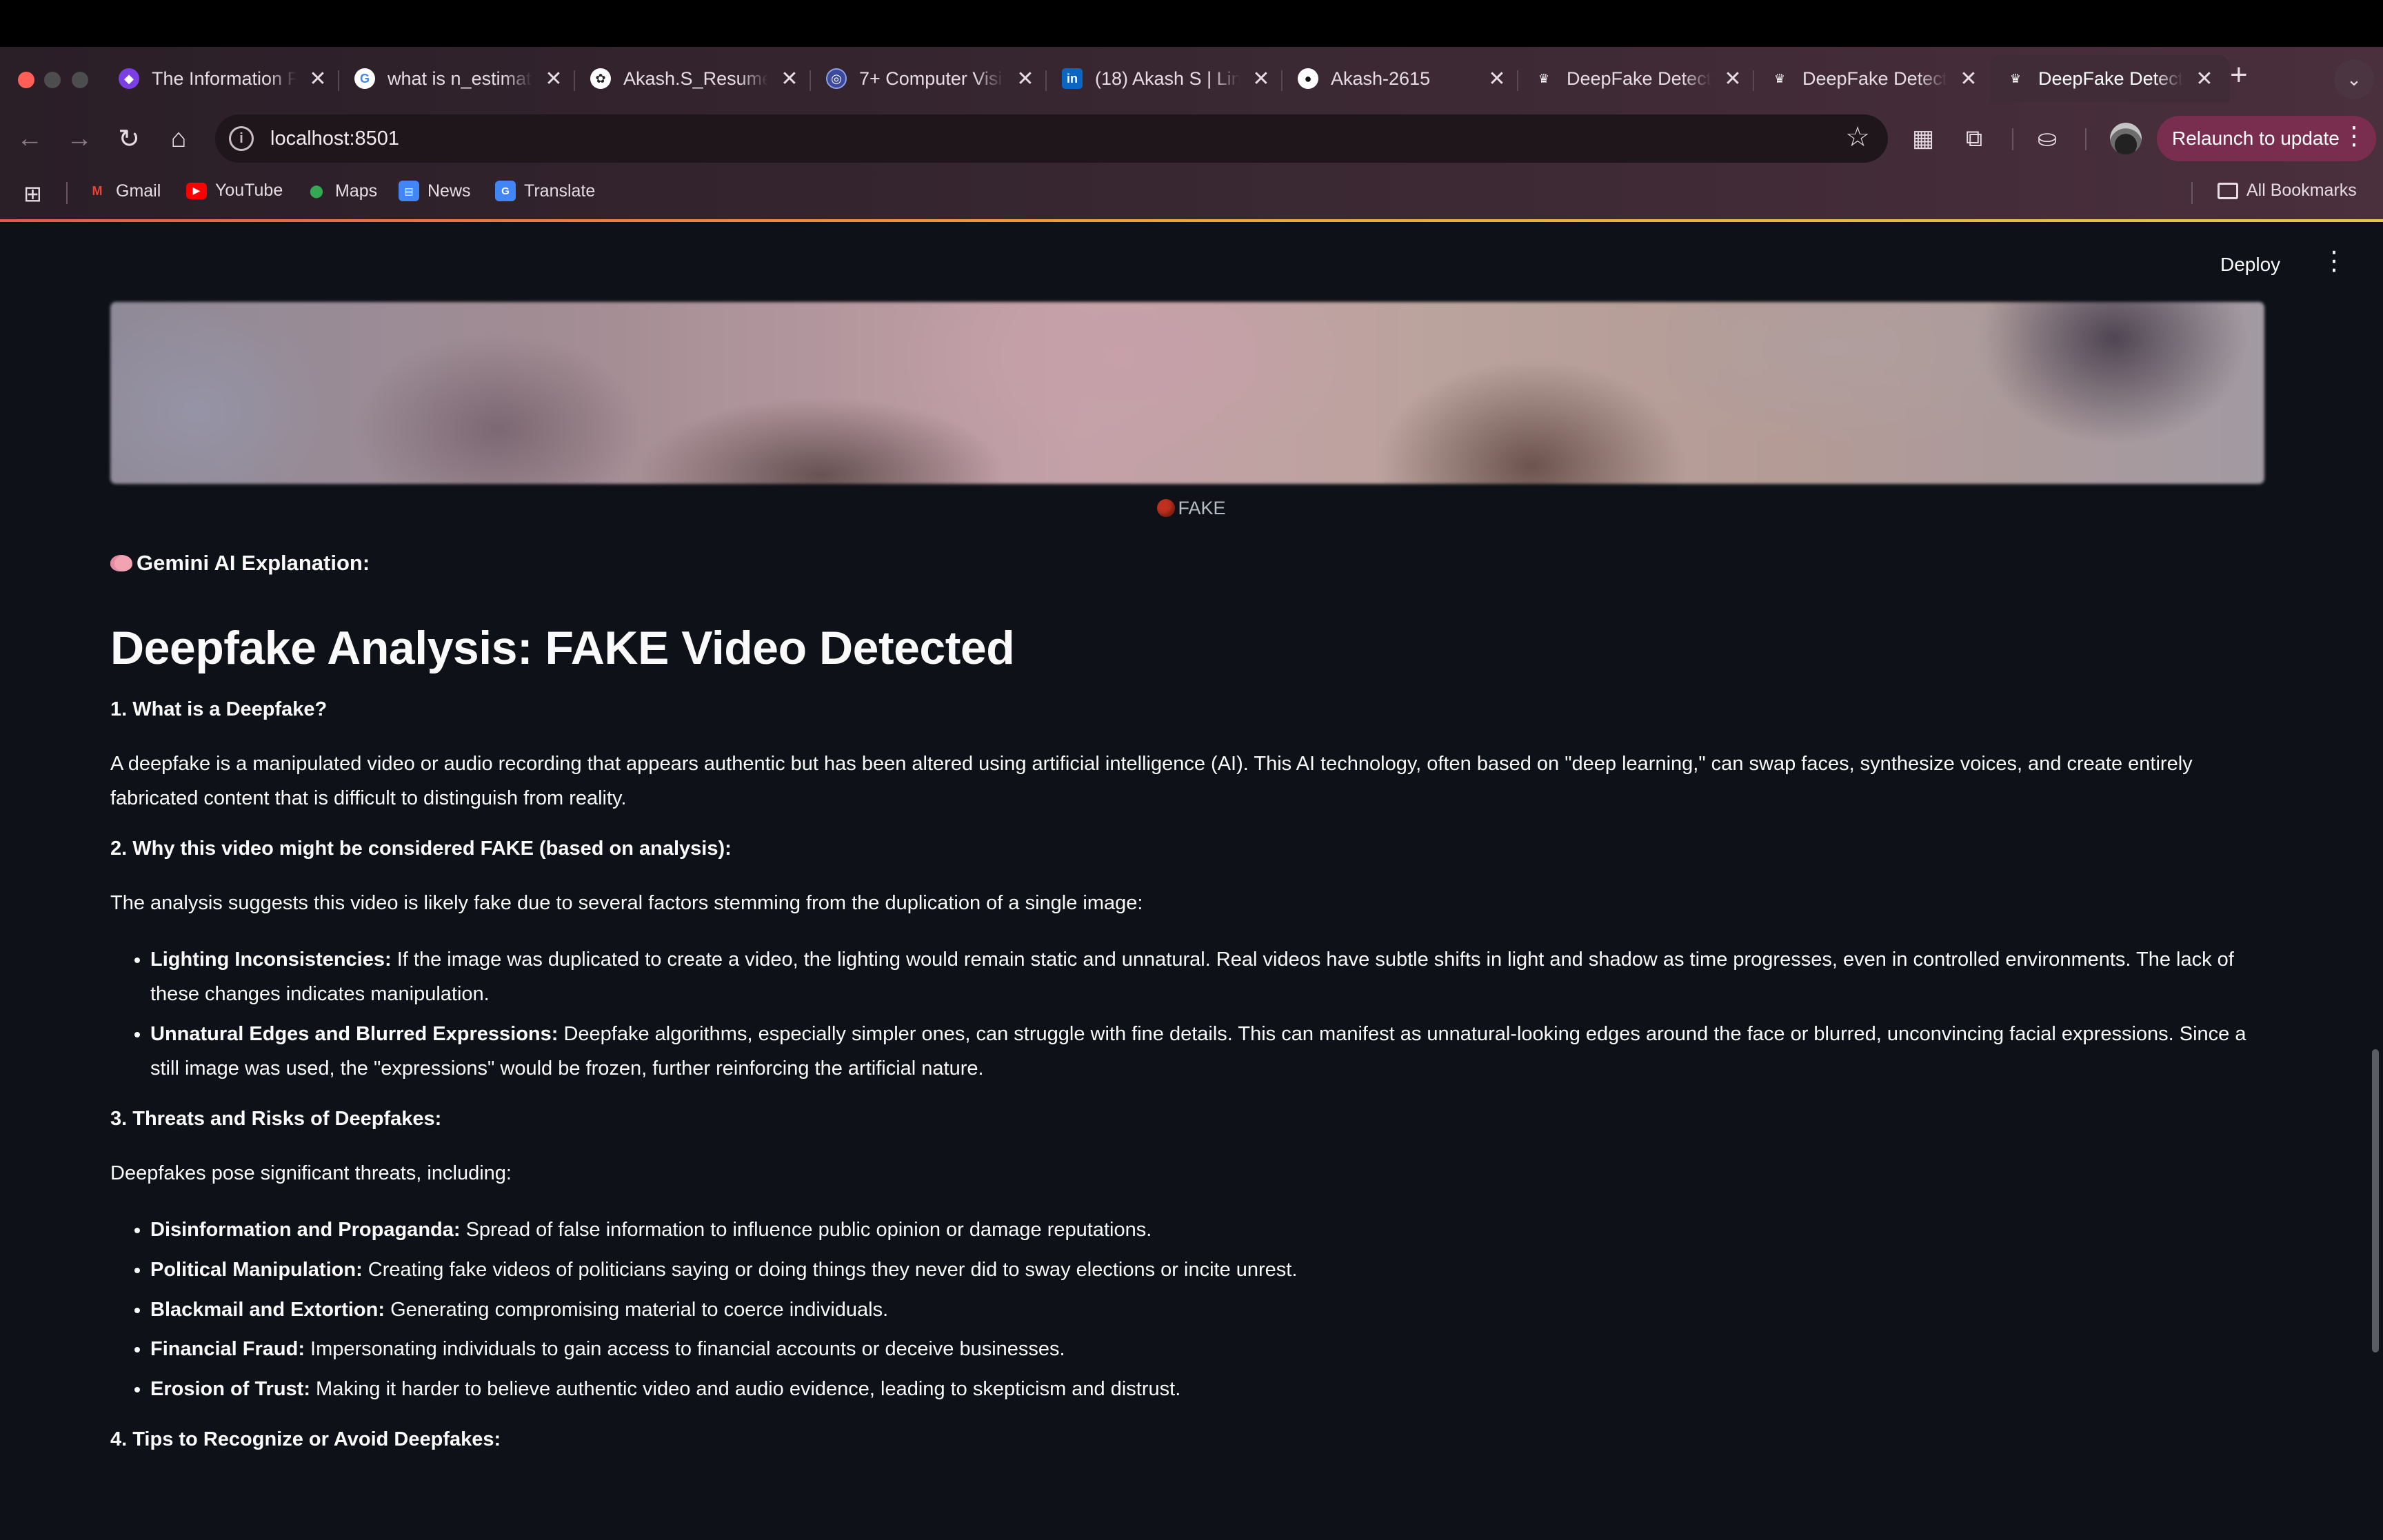  Describe the element at coordinates (560, 191) in the screenshot. I see `bookmark-label: Translate` at that location.